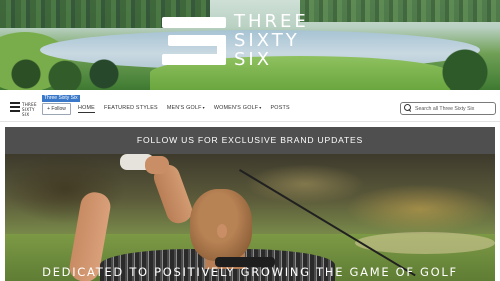 This screenshot has width=500, height=281. What do you see at coordinates (194, 40) in the screenshot?
I see `logo-mark-icon` at bounding box center [194, 40].